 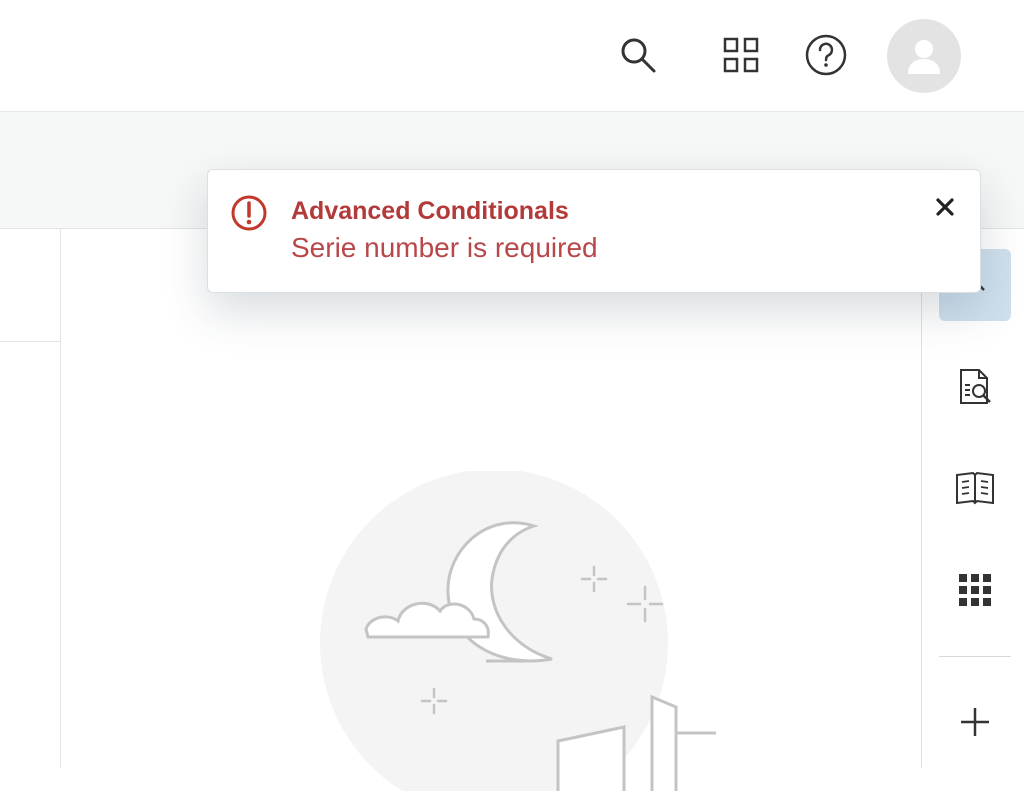 I want to click on add-button, so click(x=975, y=722).